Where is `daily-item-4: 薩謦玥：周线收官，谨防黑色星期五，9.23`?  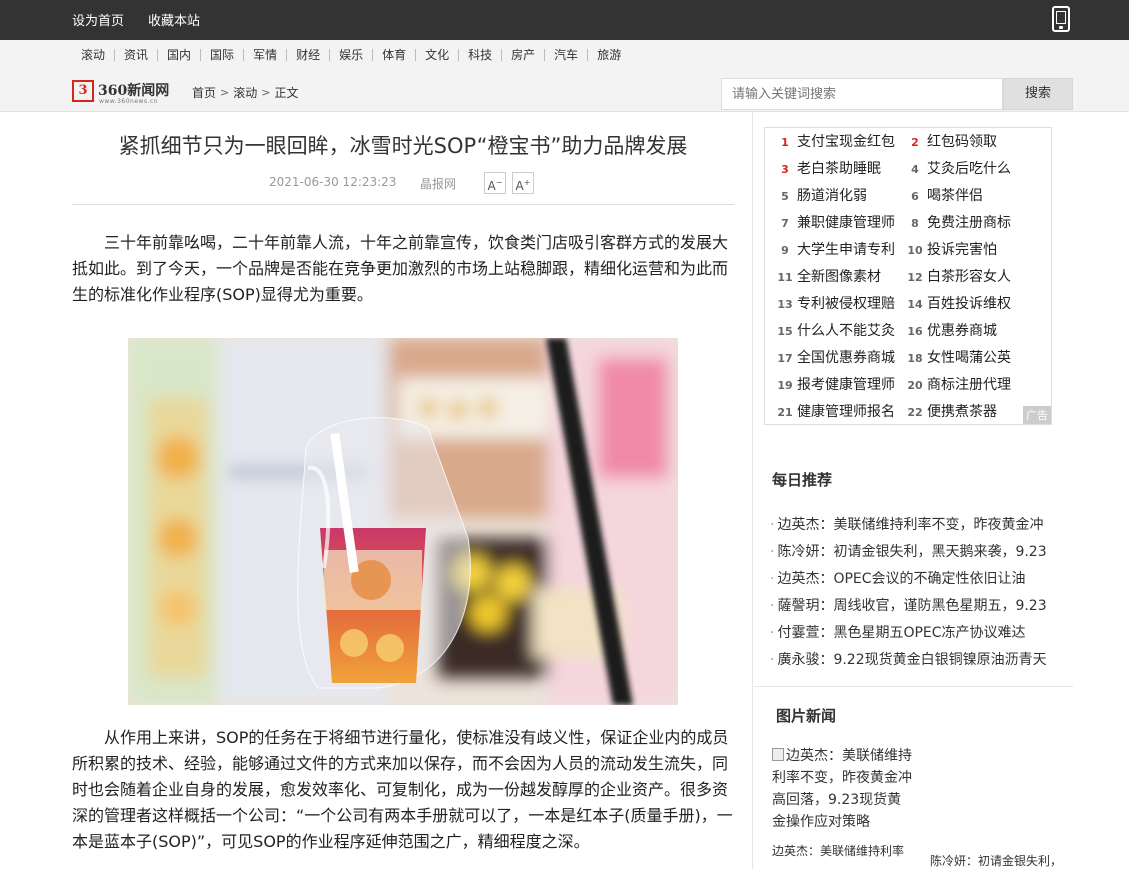
daily-item-4: 薩謦玥：周线收官，谨防黑色星期五，9.23 is located at coordinates (920, 605).